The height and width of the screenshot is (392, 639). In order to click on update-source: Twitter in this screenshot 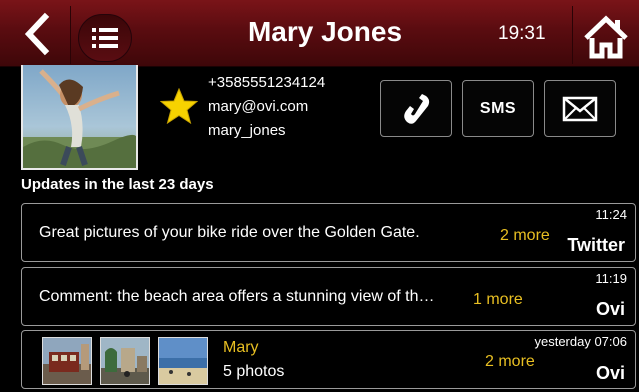, I will do `click(596, 245)`.